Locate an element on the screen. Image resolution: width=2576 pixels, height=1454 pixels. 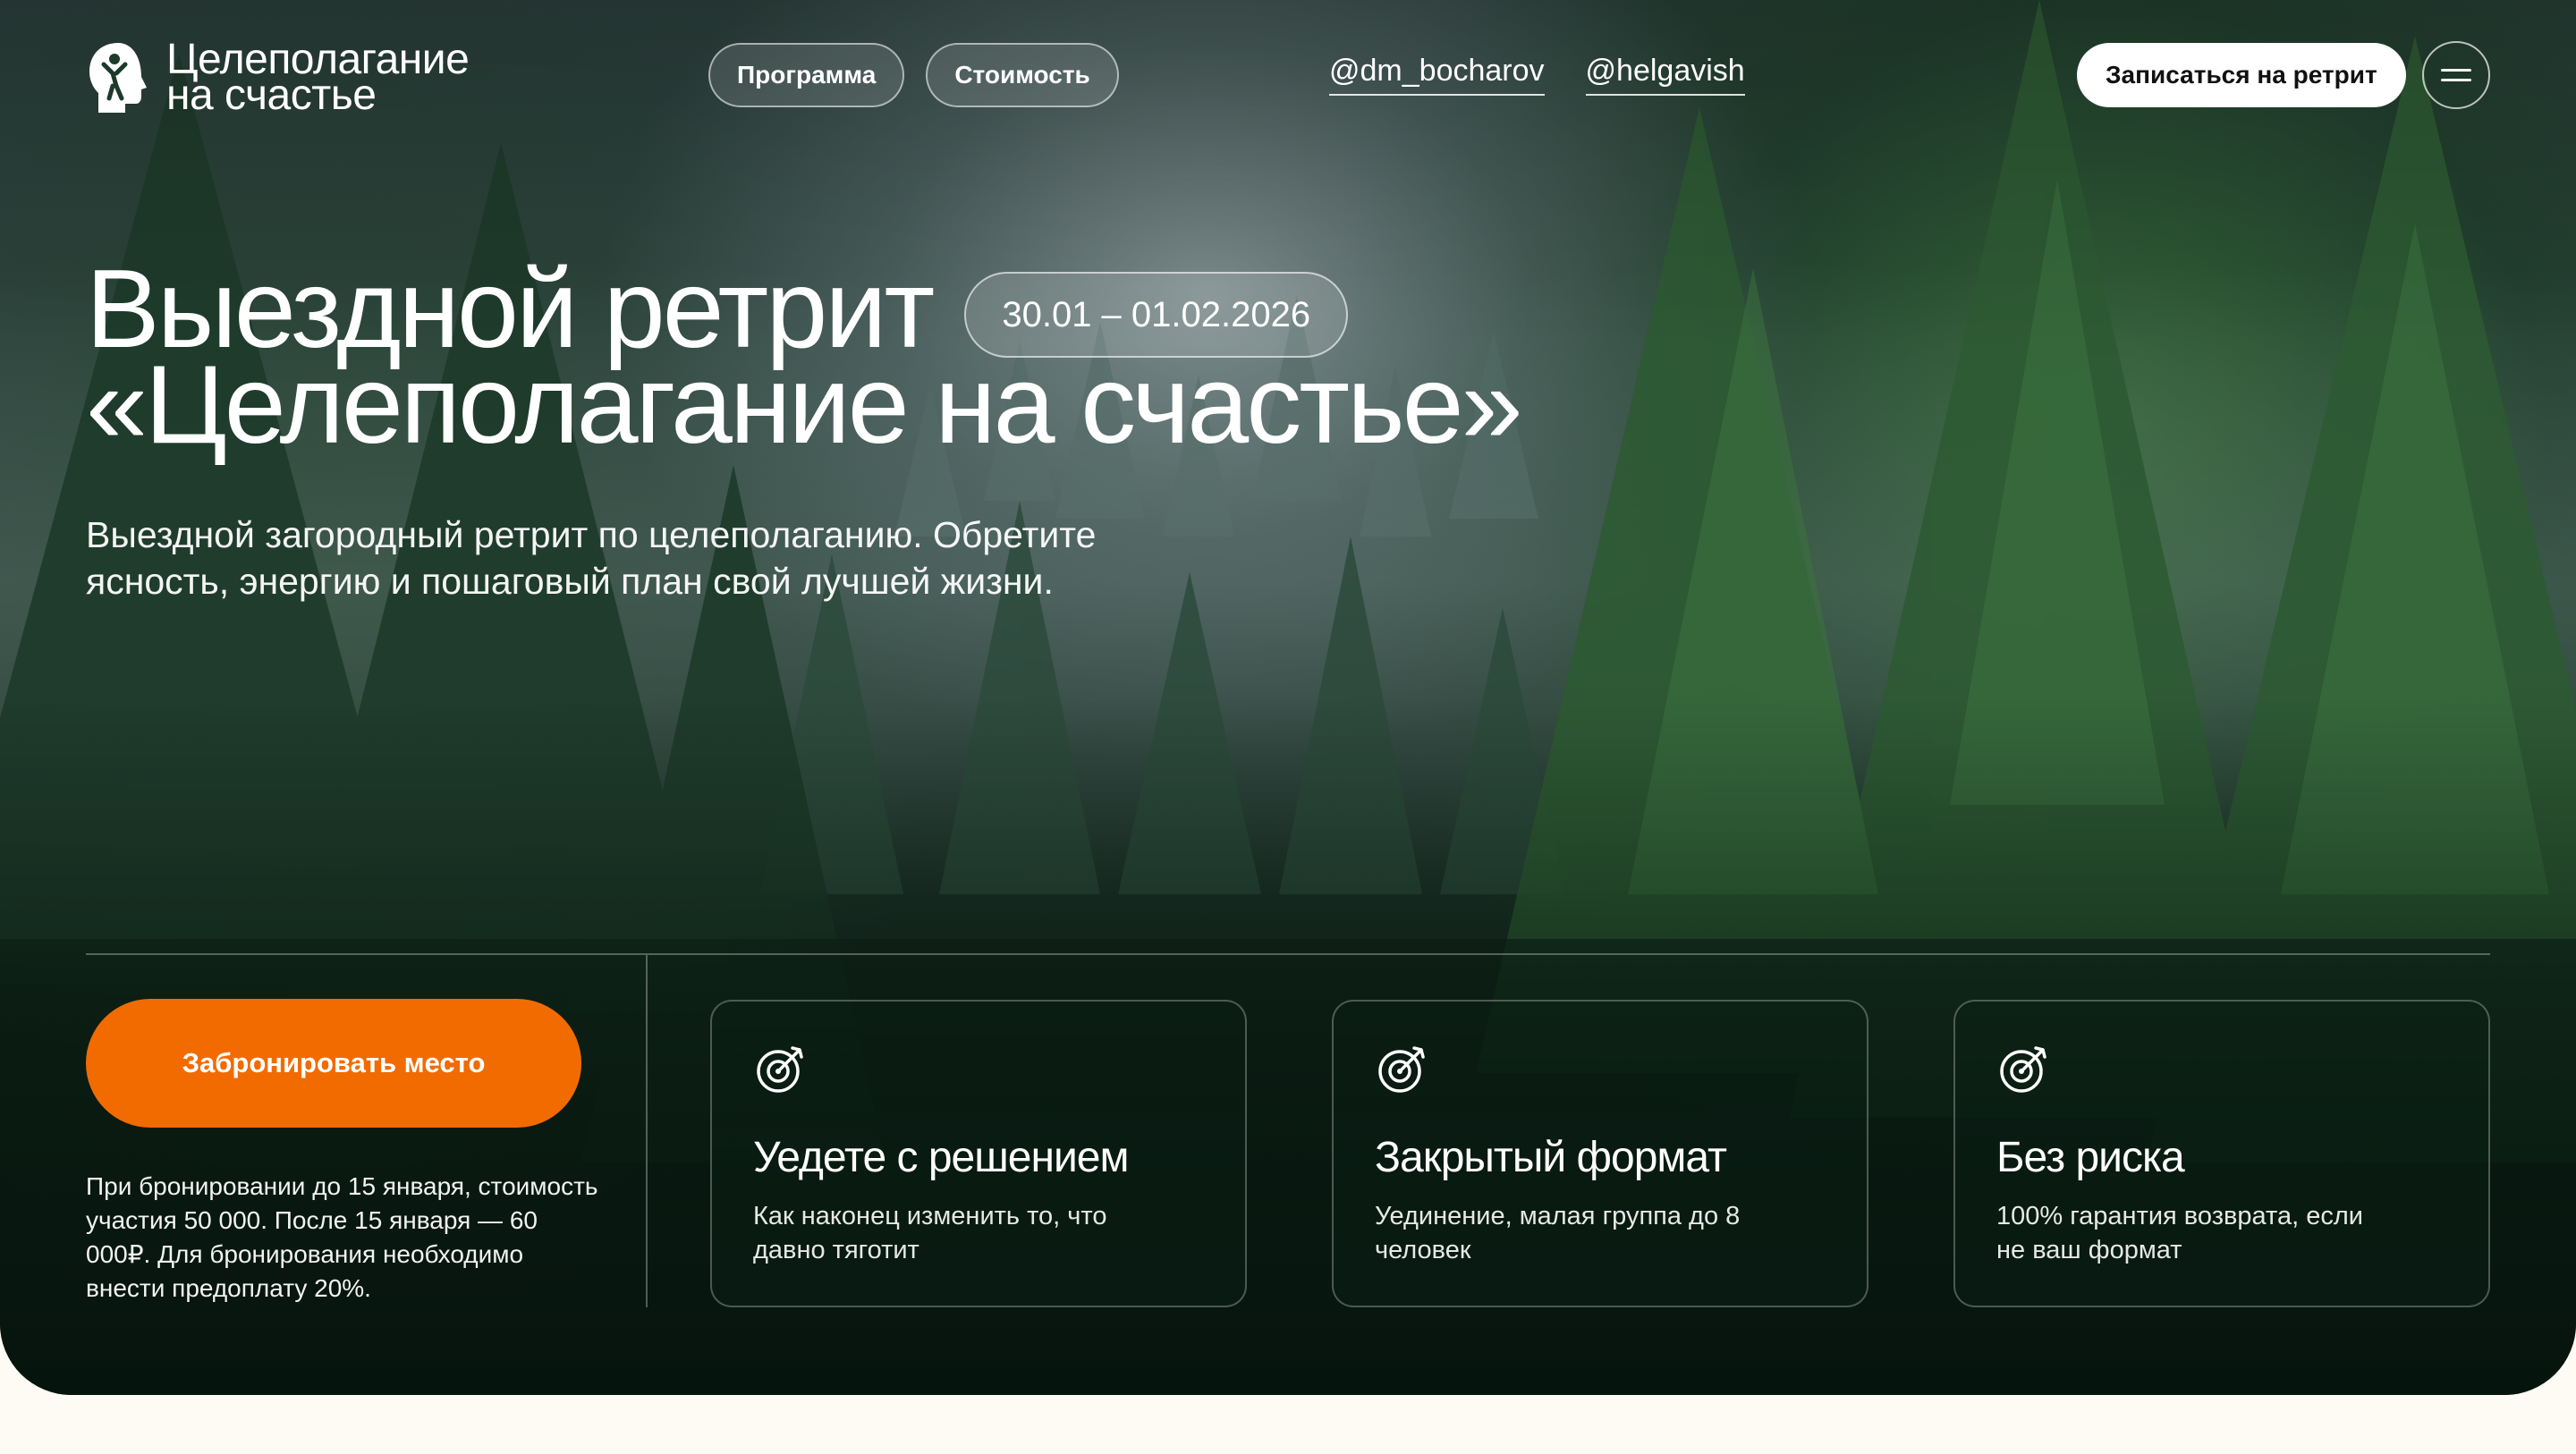
signup-retreat-button: Записаться на ретрит is located at coordinates (2241, 75).